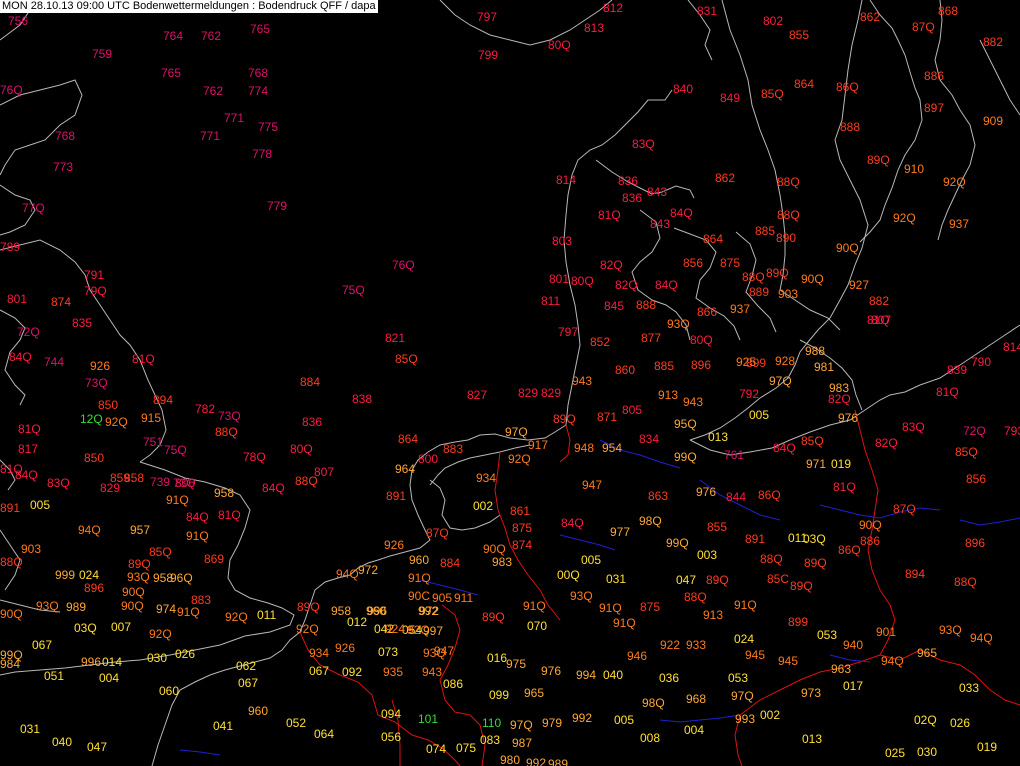  Describe the element at coordinates (879, 301) in the screenshot. I see `station-pressure-label: 882` at that location.